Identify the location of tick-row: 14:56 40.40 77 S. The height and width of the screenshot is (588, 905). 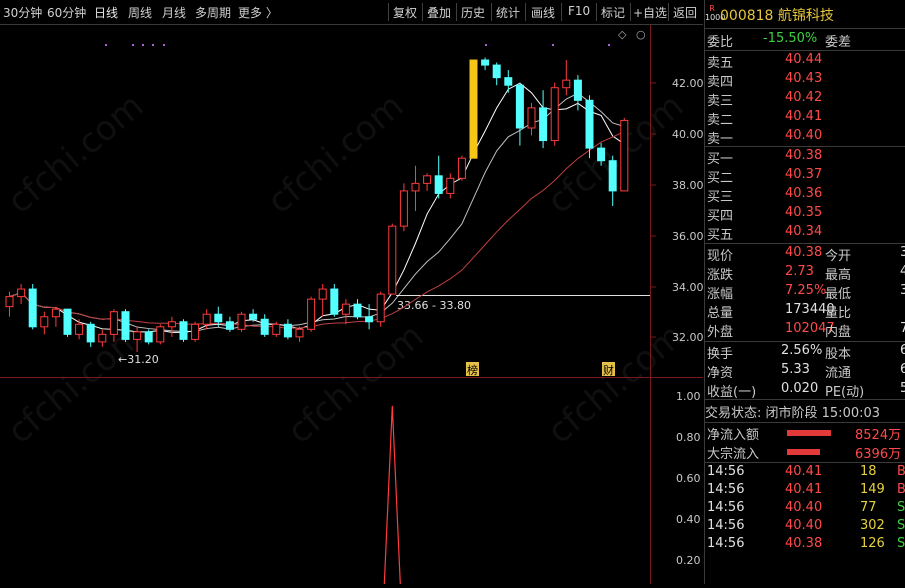
(805, 509).